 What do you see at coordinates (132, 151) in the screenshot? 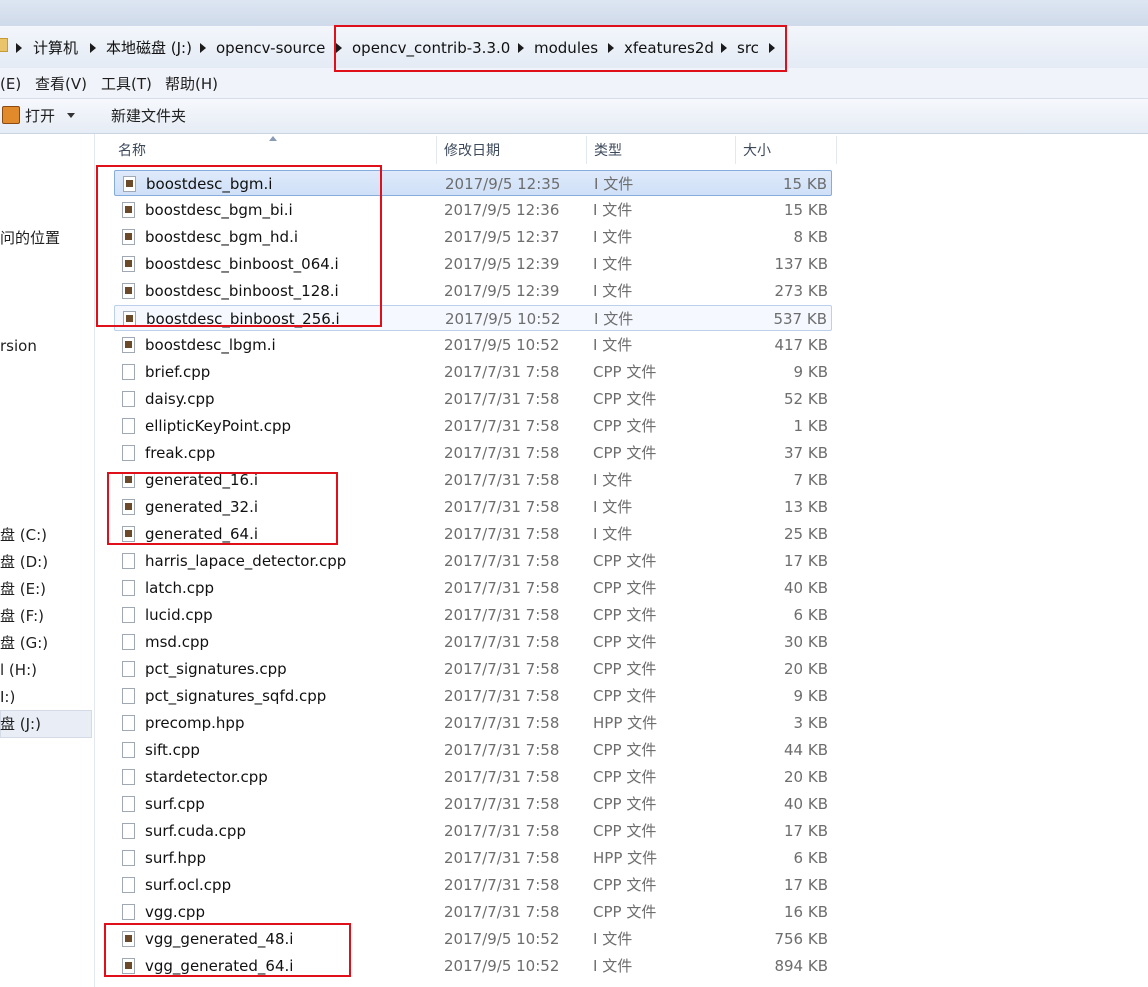
I see `column-header-name: 名称` at bounding box center [132, 151].